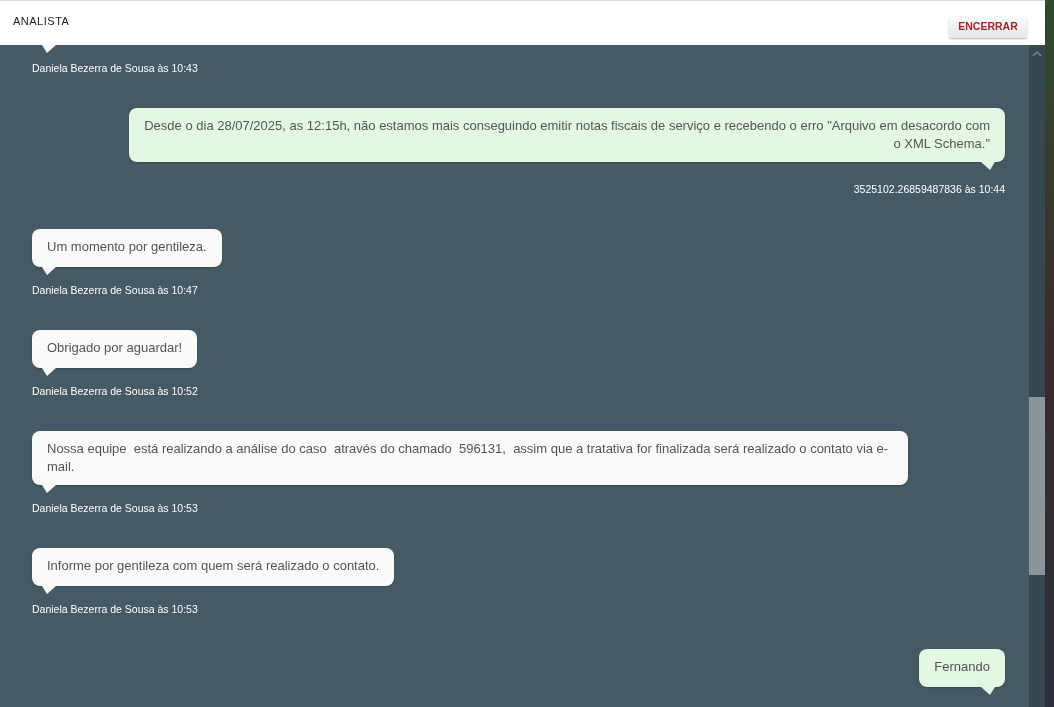 The height and width of the screenshot is (707, 1054). What do you see at coordinates (988, 27) in the screenshot?
I see `end-button: ENCERRAR` at bounding box center [988, 27].